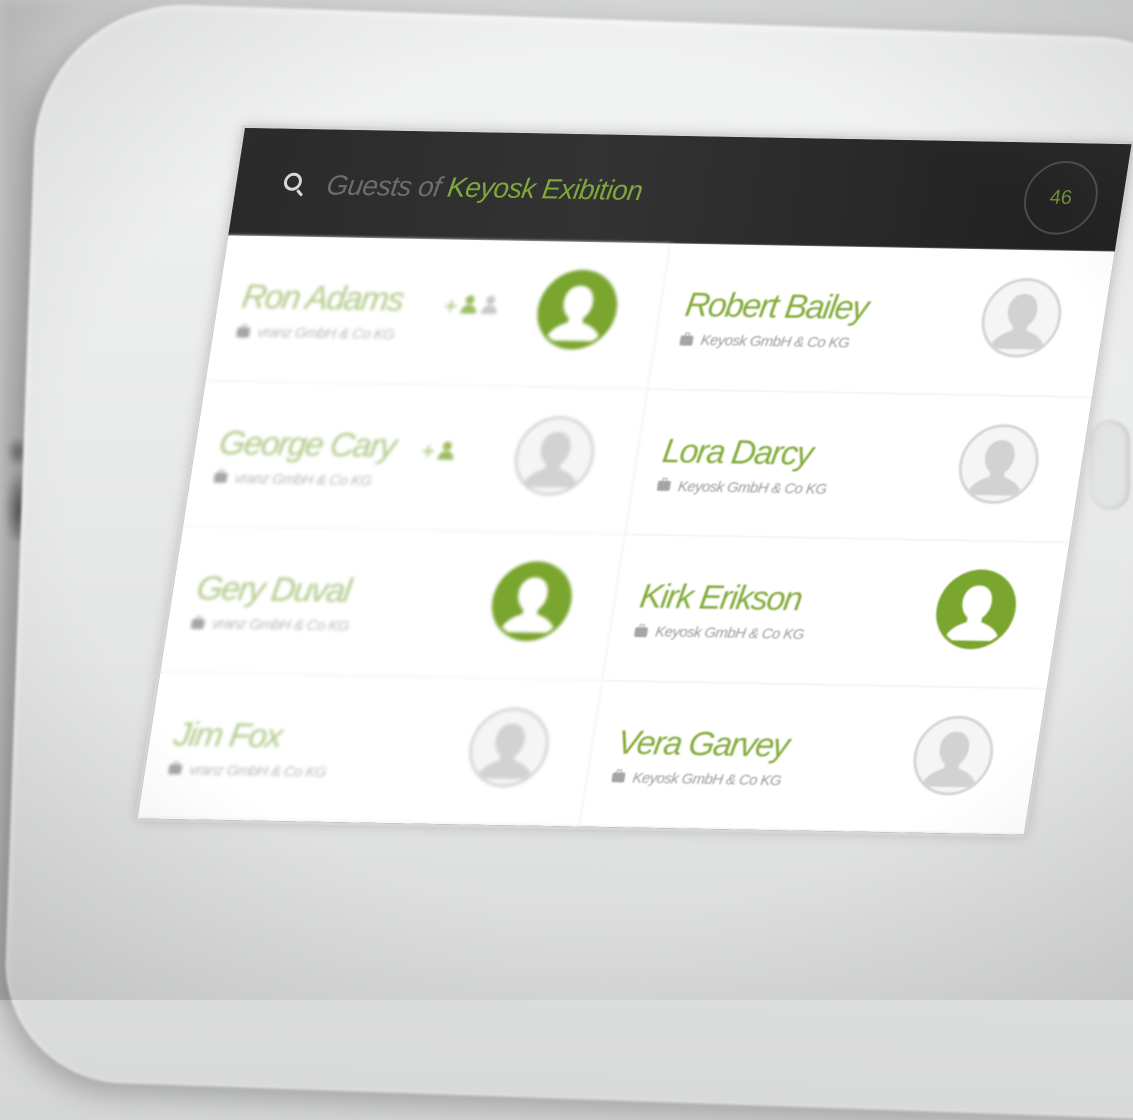 Image resolution: width=1133 pixels, height=1120 pixels. What do you see at coordinates (703, 744) in the screenshot?
I see `guest-name: Vera Garvey` at bounding box center [703, 744].